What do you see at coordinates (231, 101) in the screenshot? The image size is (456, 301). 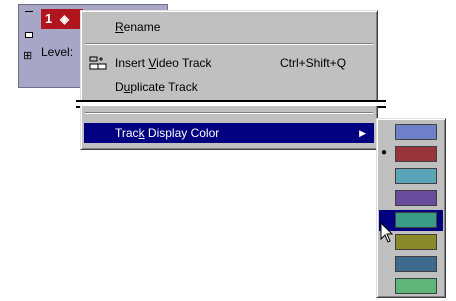 I see `menu-break-line-top` at bounding box center [231, 101].